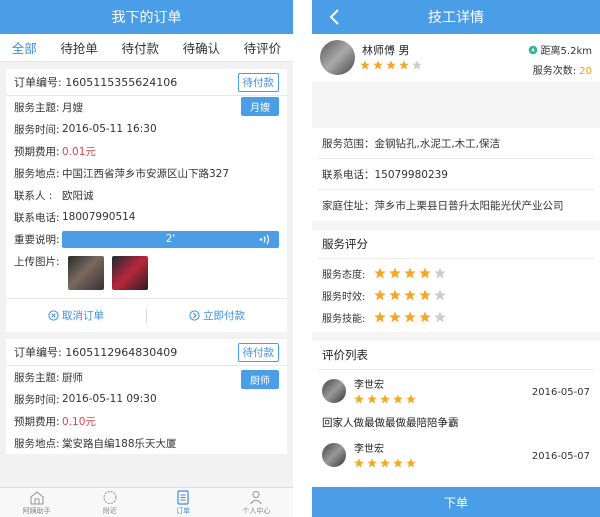 The image size is (600, 517). I want to click on row-label: 服务时间:, so click(37, 399).